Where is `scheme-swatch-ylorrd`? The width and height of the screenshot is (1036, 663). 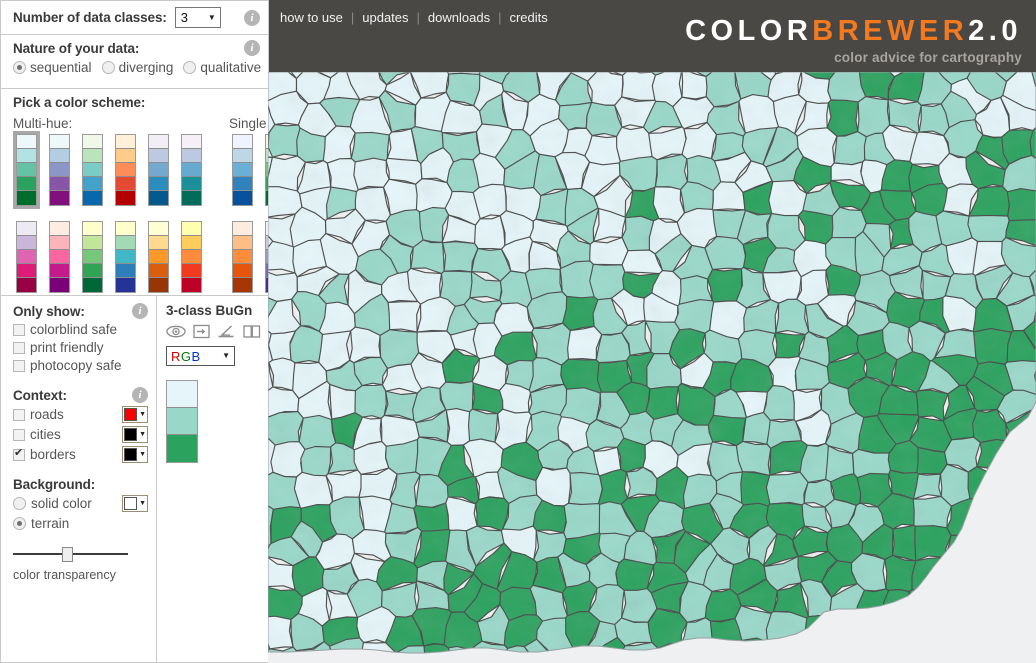 scheme-swatch-ylorrd is located at coordinates (191, 257).